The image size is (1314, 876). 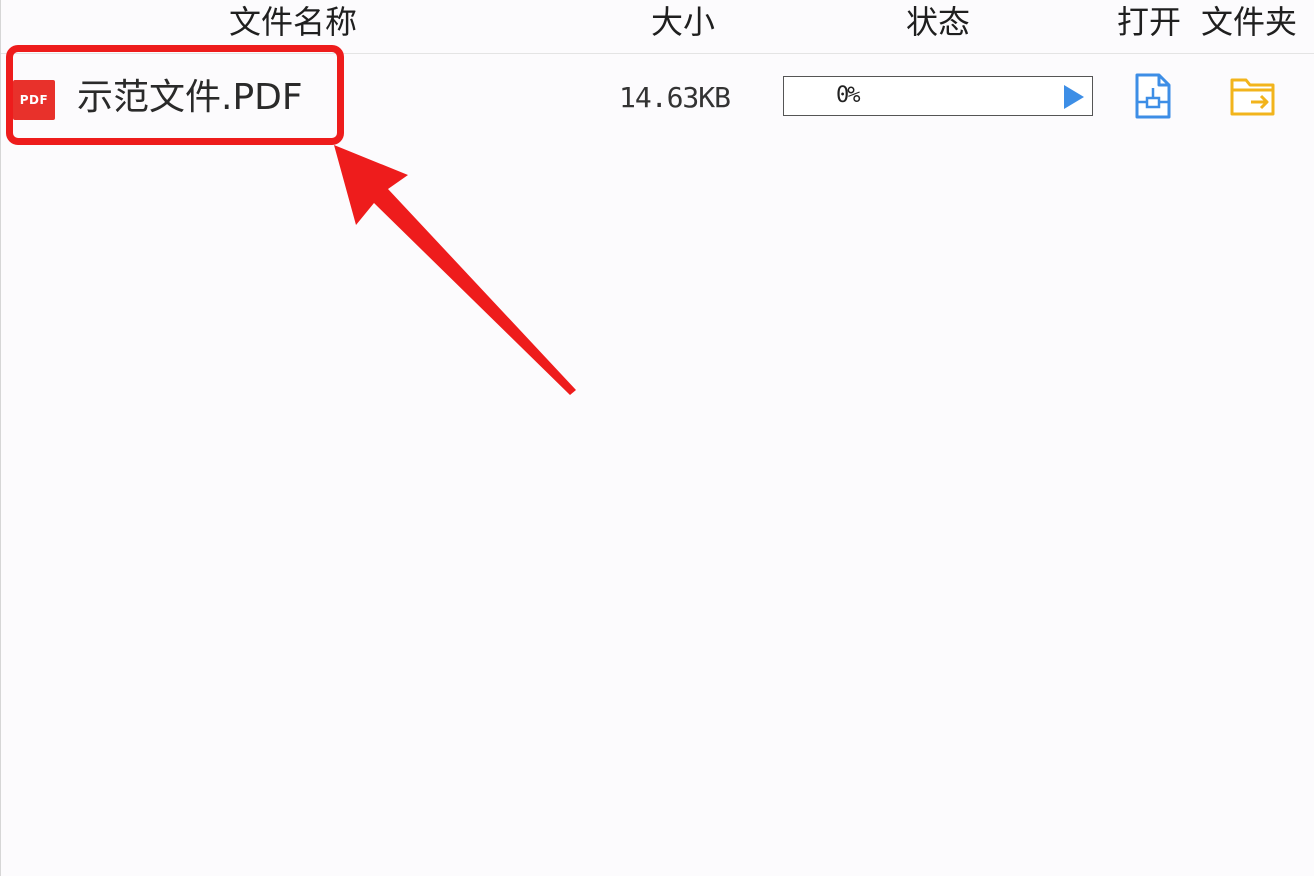 What do you see at coordinates (938, 96) in the screenshot?
I see `conversion-progress-bar: 0%` at bounding box center [938, 96].